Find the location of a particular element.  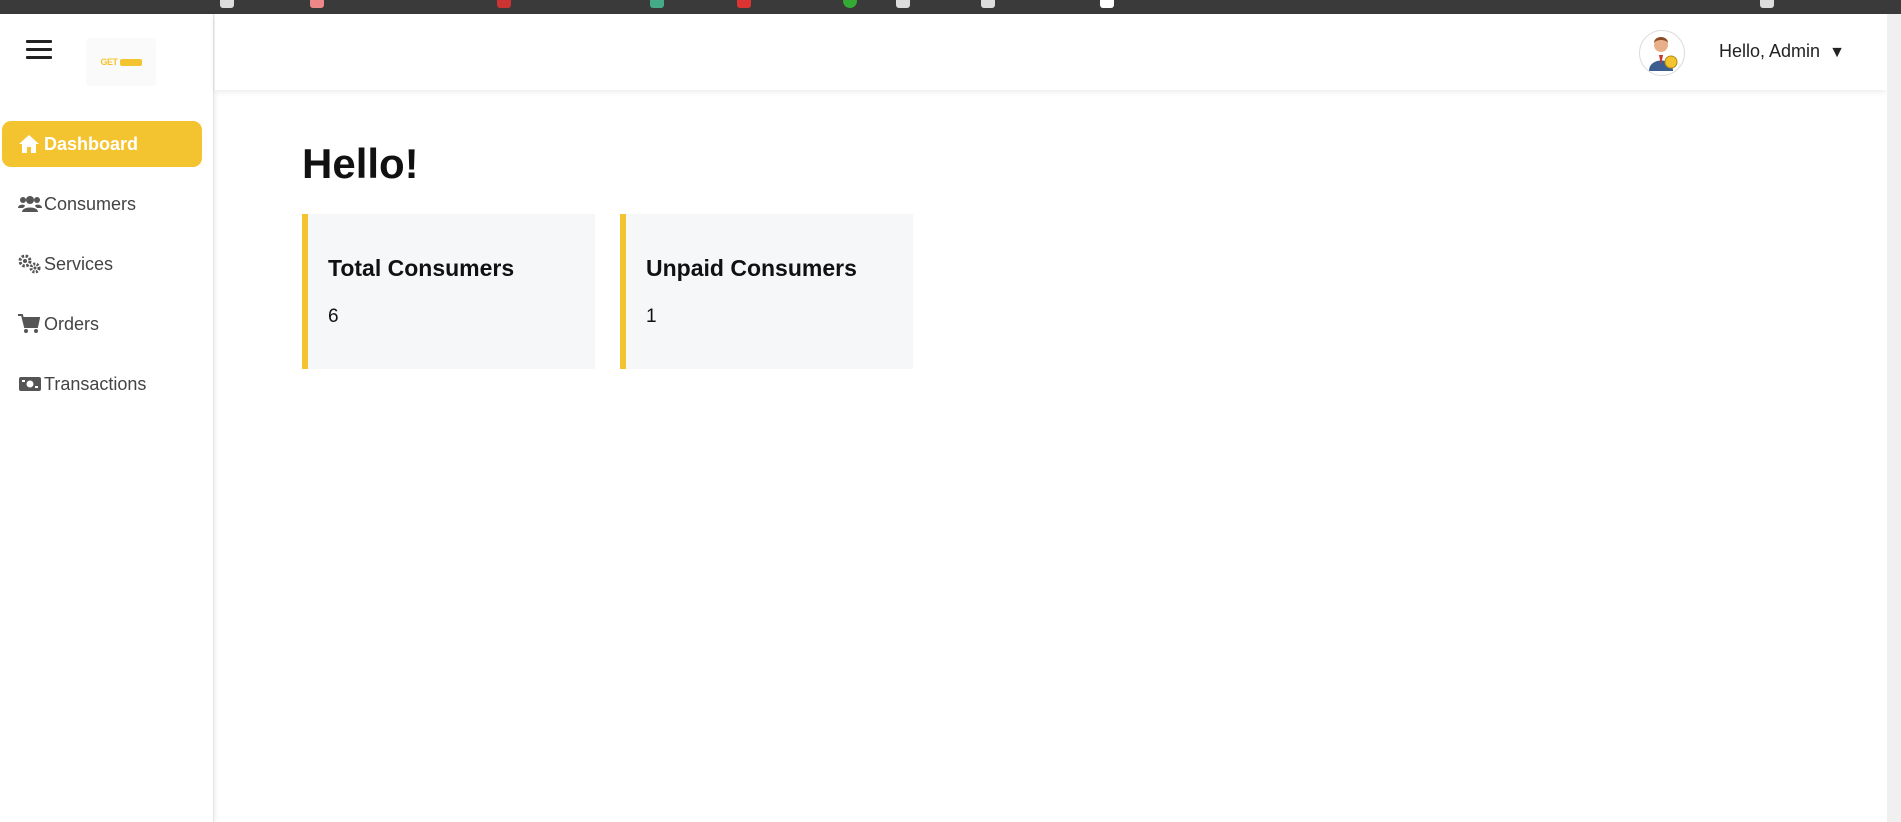

sidebar-item-consumers: Consumers is located at coordinates (102, 204).